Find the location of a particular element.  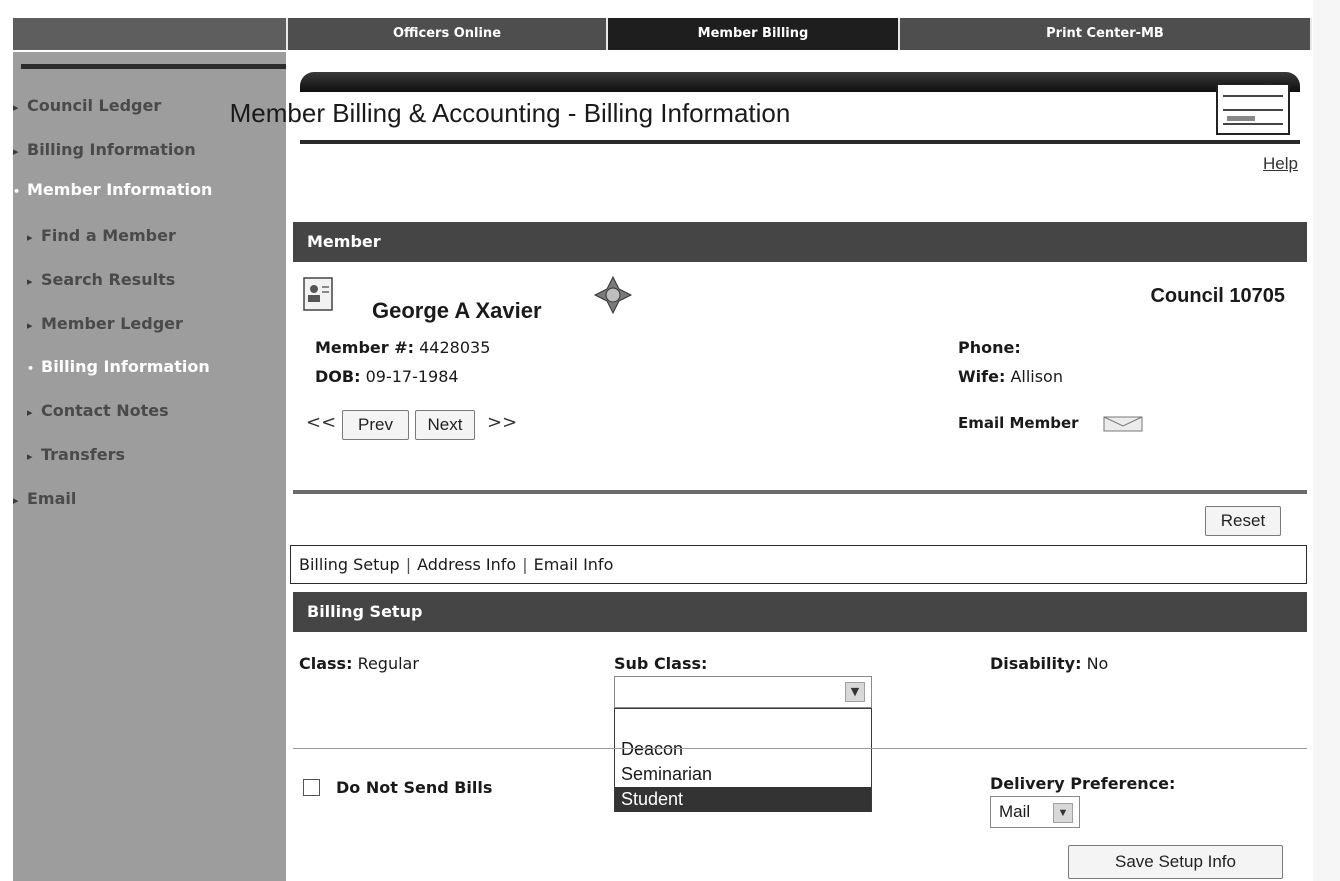

reset-button: Reset is located at coordinates (1243, 521).